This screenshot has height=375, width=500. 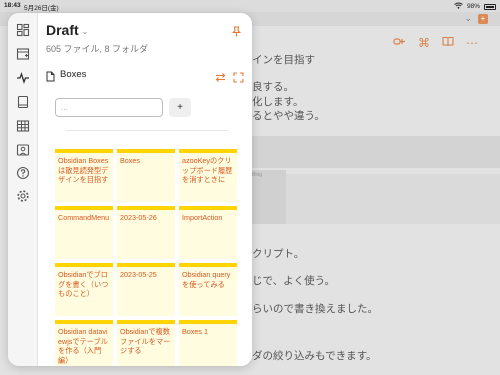 What do you see at coordinates (206, 279) in the screenshot?
I see `box-card-title: Obsidian queryを使ってみる` at bounding box center [206, 279].